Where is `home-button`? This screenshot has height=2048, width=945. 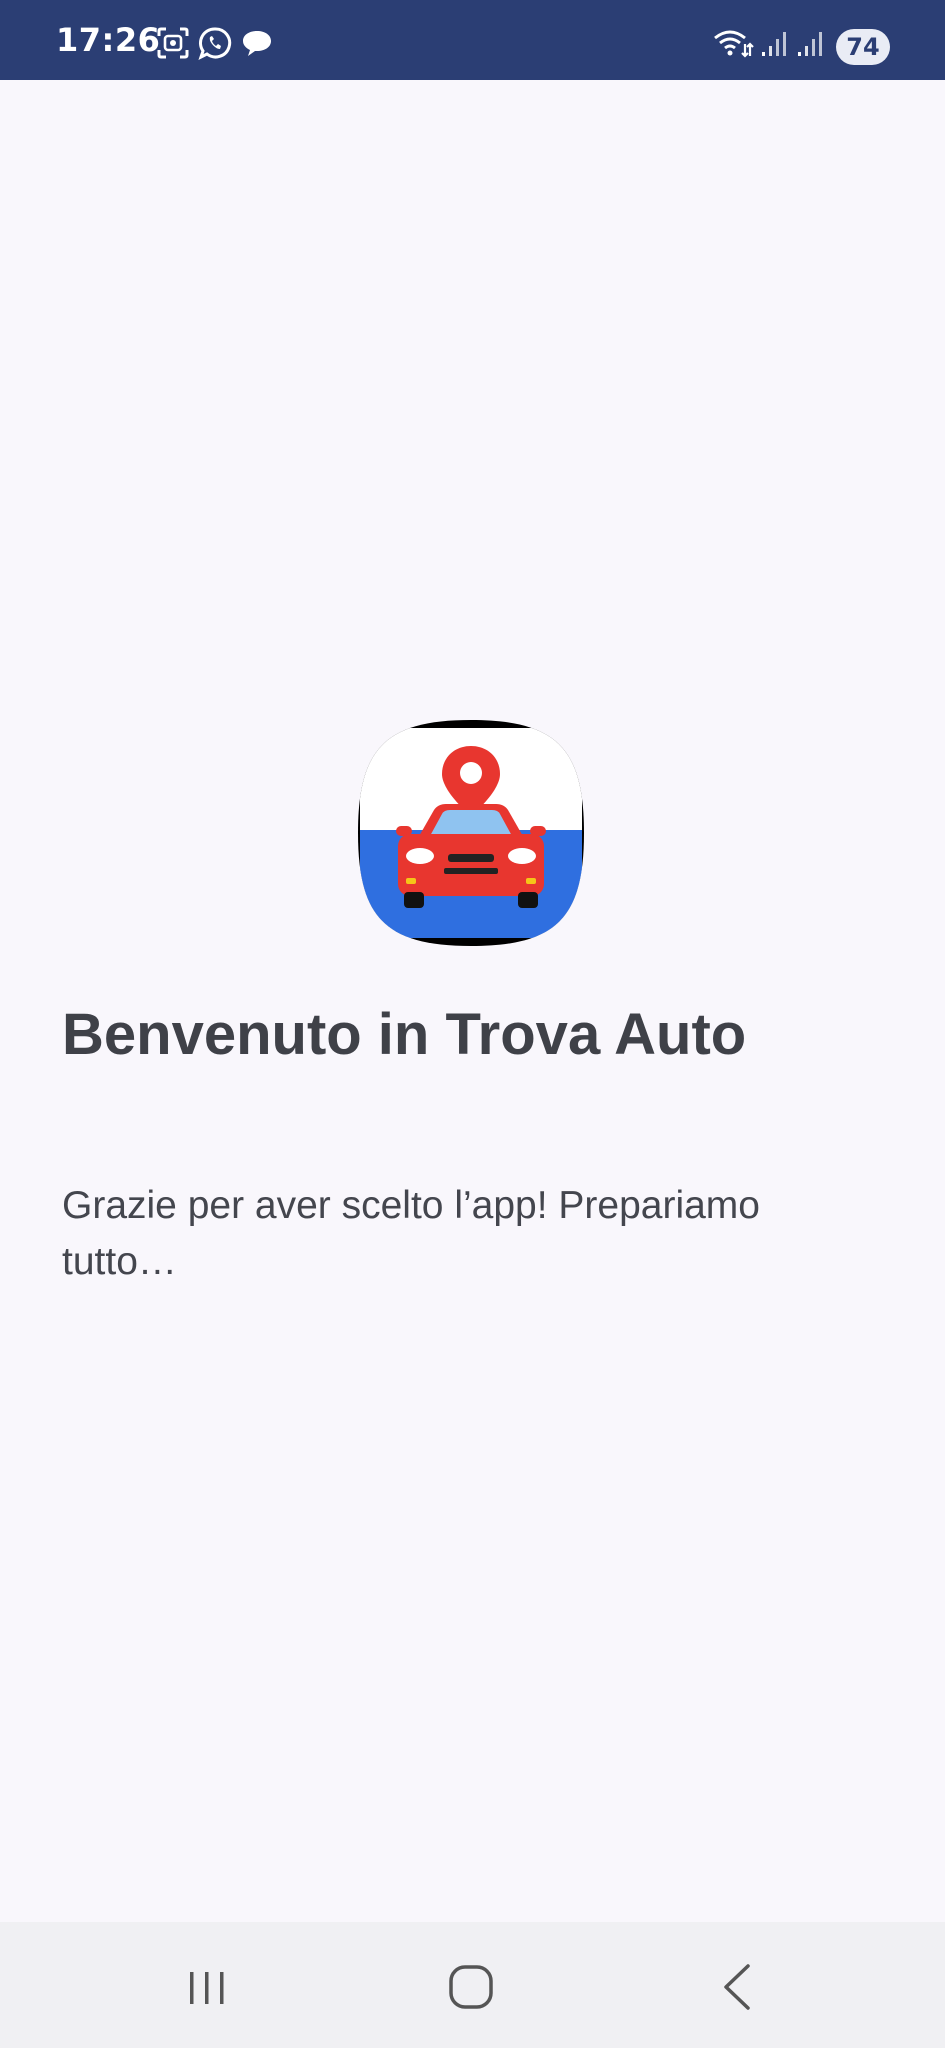 home-button is located at coordinates (471, 1987).